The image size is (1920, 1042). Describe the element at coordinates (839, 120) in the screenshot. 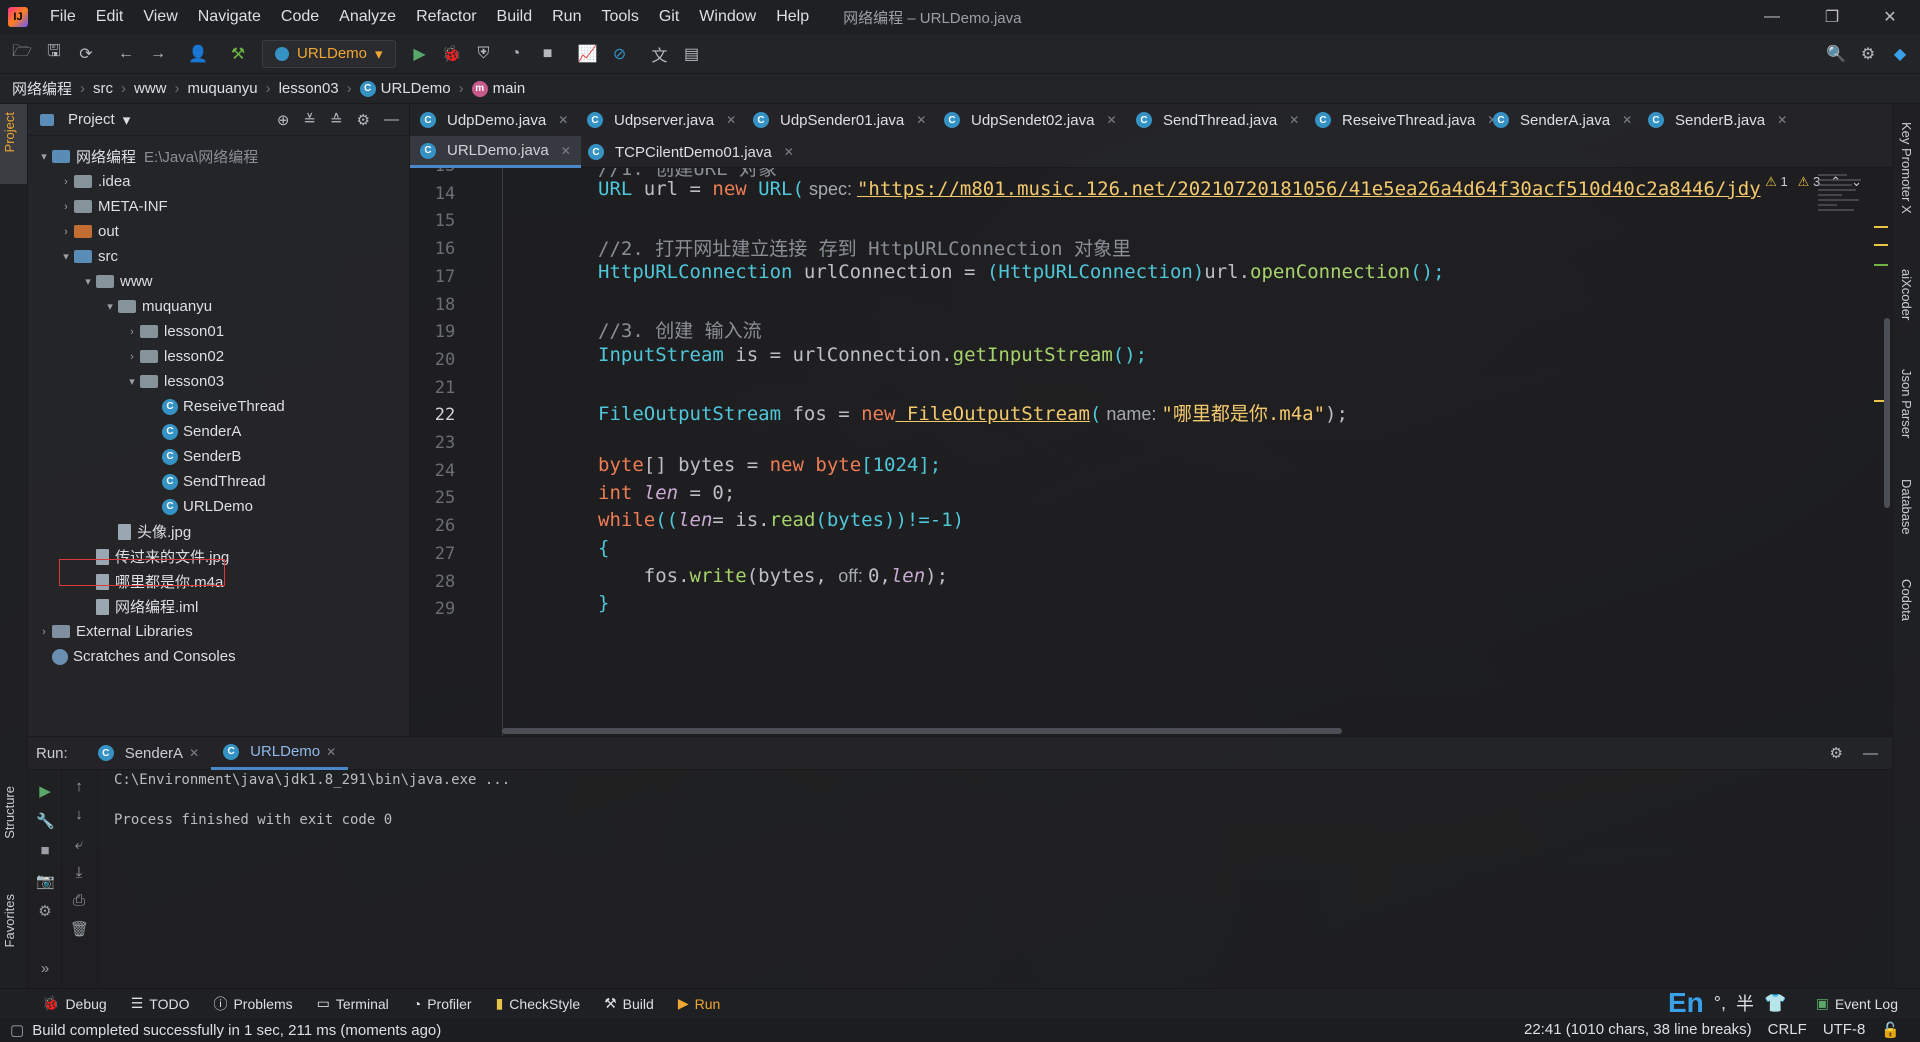

I see `editor-tab: C UdpSender01.java ✕` at that location.